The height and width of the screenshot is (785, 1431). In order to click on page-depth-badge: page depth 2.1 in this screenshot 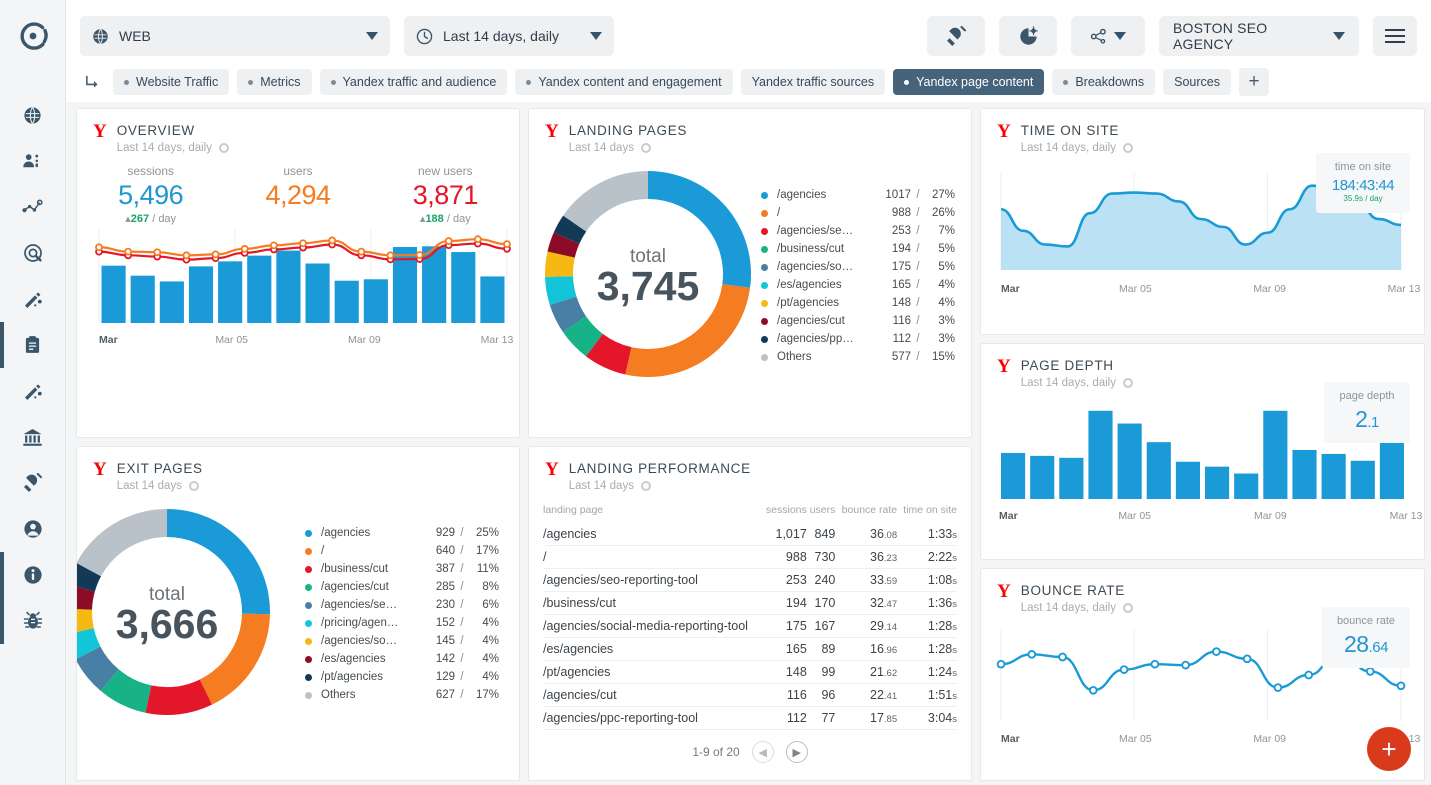, I will do `click(1367, 412)`.